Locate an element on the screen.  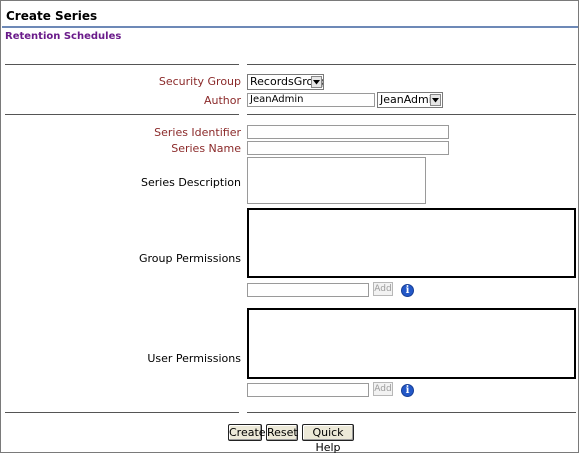
page-subtitle: Retention Schedules is located at coordinates (63, 36).